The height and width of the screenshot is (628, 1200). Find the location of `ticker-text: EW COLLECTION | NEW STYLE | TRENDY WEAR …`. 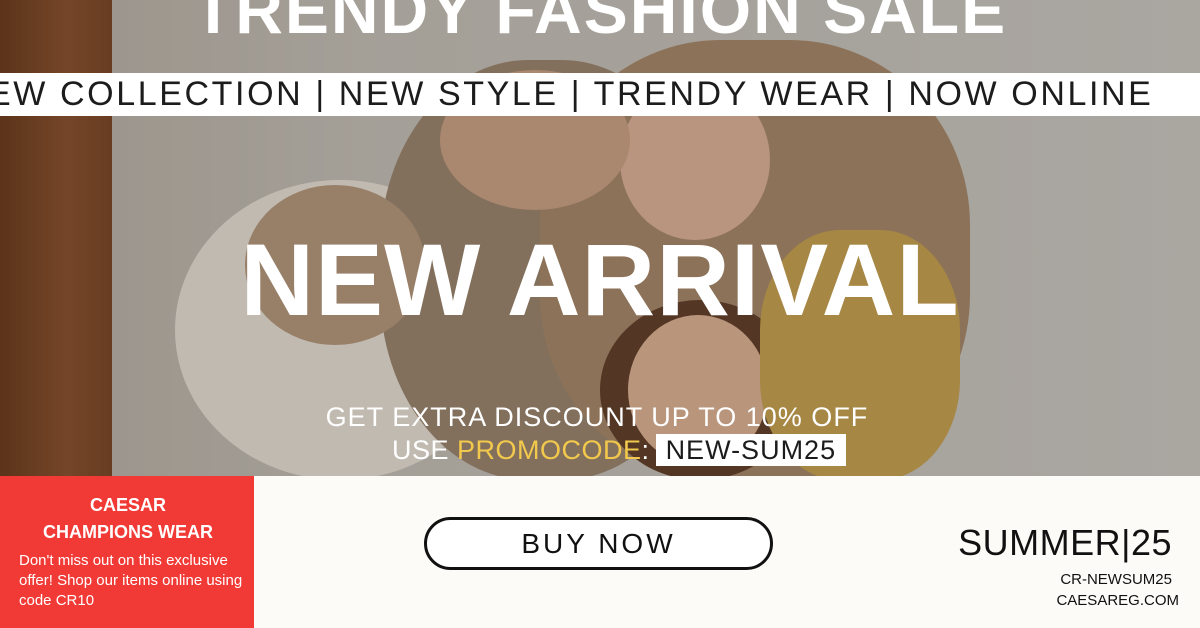

ticker-text: EW COLLECTION | NEW STYLE | TRENDY WEAR … is located at coordinates (577, 94).